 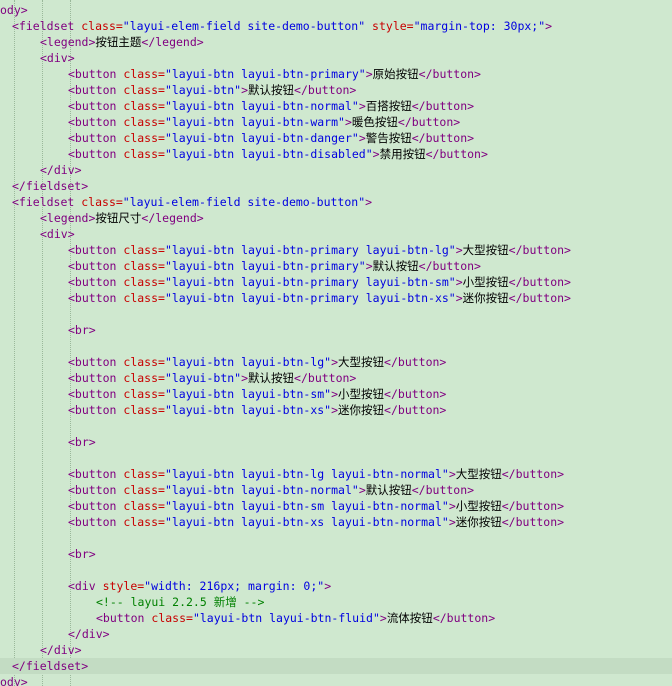 I want to click on code-token: "layui-elem-field site-demo-button", so click(x=244, y=202).